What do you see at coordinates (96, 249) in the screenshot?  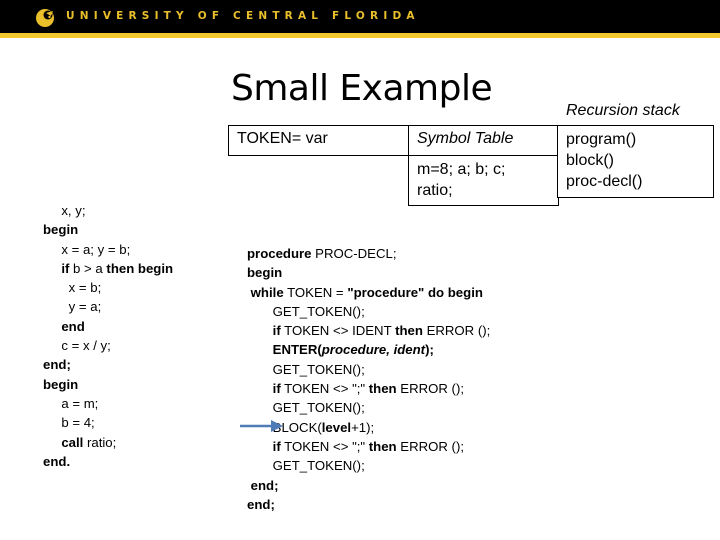 I see `code-token: x = a; y = b;` at bounding box center [96, 249].